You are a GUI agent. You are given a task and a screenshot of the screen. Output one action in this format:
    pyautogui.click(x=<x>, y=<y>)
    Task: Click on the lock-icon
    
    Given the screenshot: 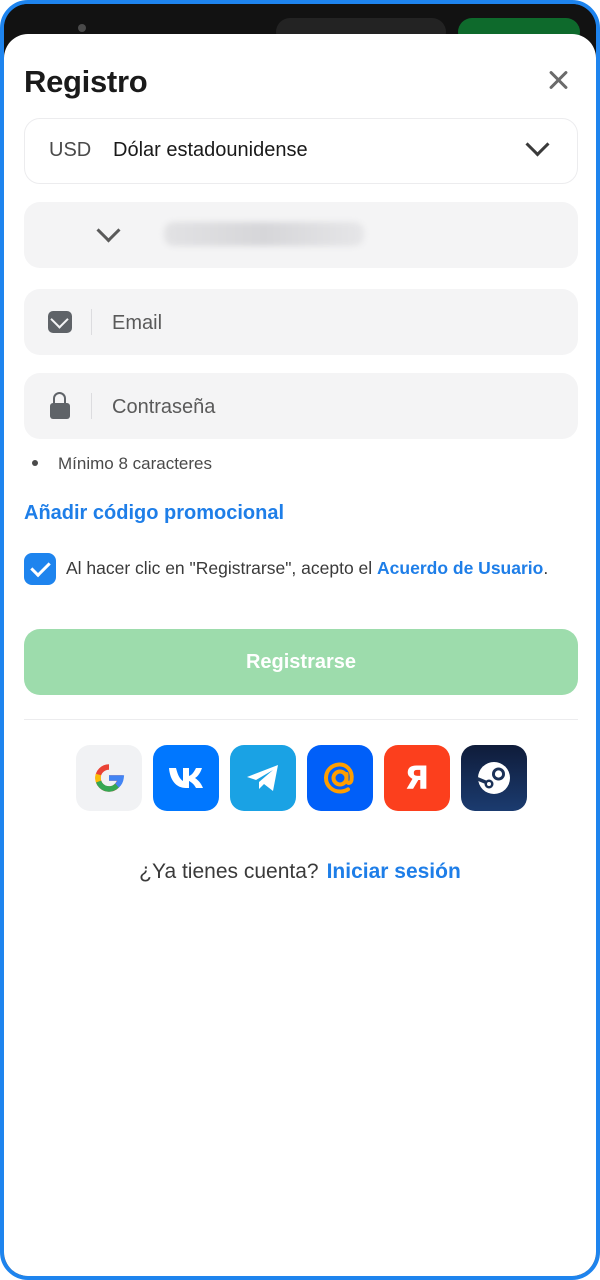 What is the action you would take?
    pyautogui.click(x=60, y=405)
    